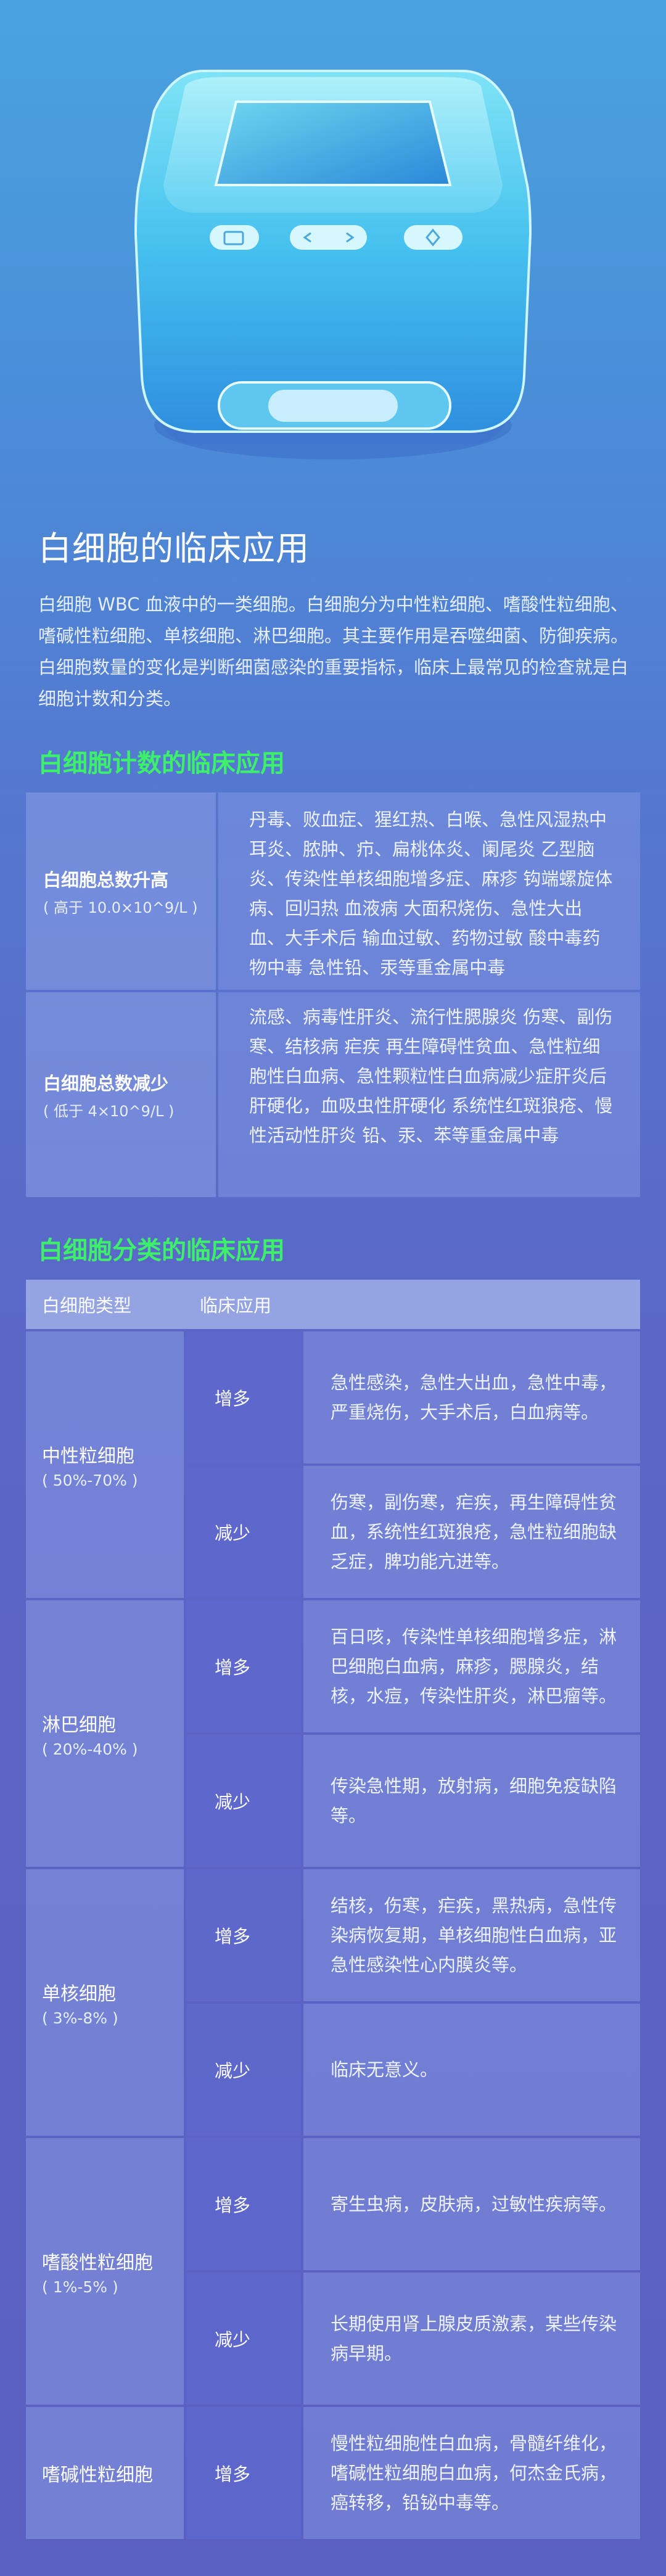 The width and height of the screenshot is (666, 2576). I want to click on row-header: 白细胞总数减少 ( 低于 4×10^9/L ), so click(121, 1094).